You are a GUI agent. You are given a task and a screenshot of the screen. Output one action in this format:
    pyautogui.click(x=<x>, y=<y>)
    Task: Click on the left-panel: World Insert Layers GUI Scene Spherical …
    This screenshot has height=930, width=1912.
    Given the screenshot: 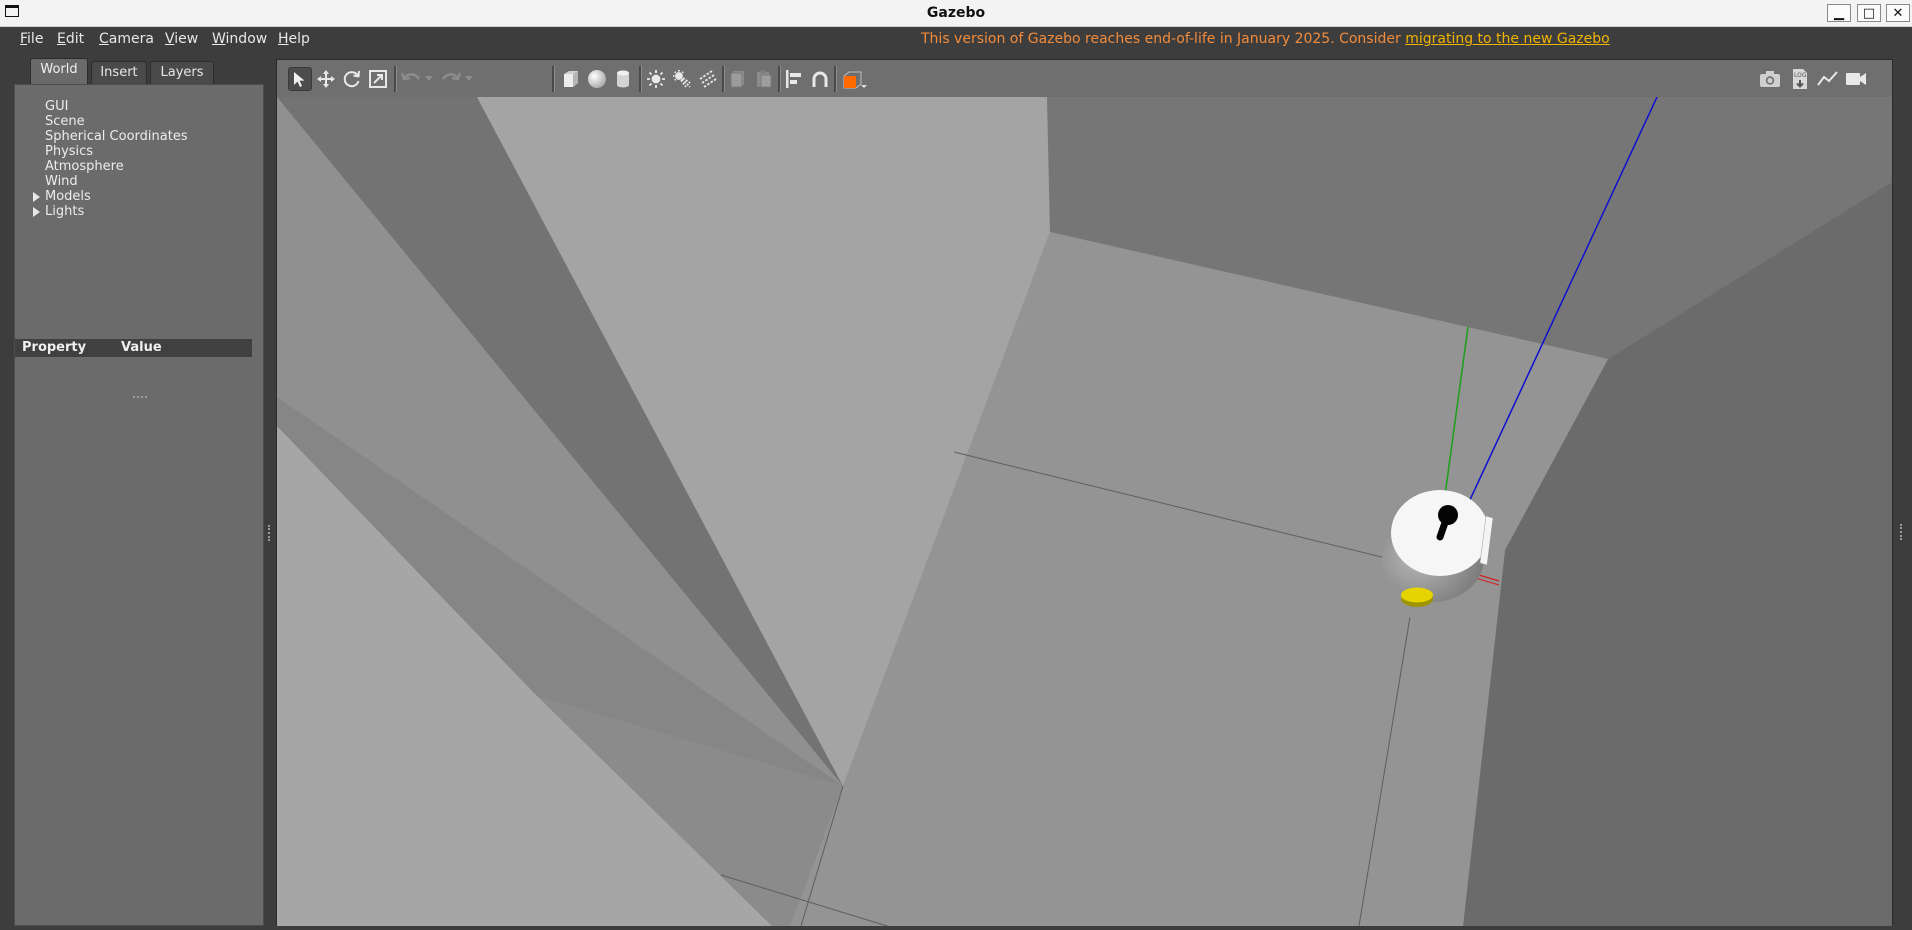 What is the action you would take?
    pyautogui.click(x=136, y=492)
    